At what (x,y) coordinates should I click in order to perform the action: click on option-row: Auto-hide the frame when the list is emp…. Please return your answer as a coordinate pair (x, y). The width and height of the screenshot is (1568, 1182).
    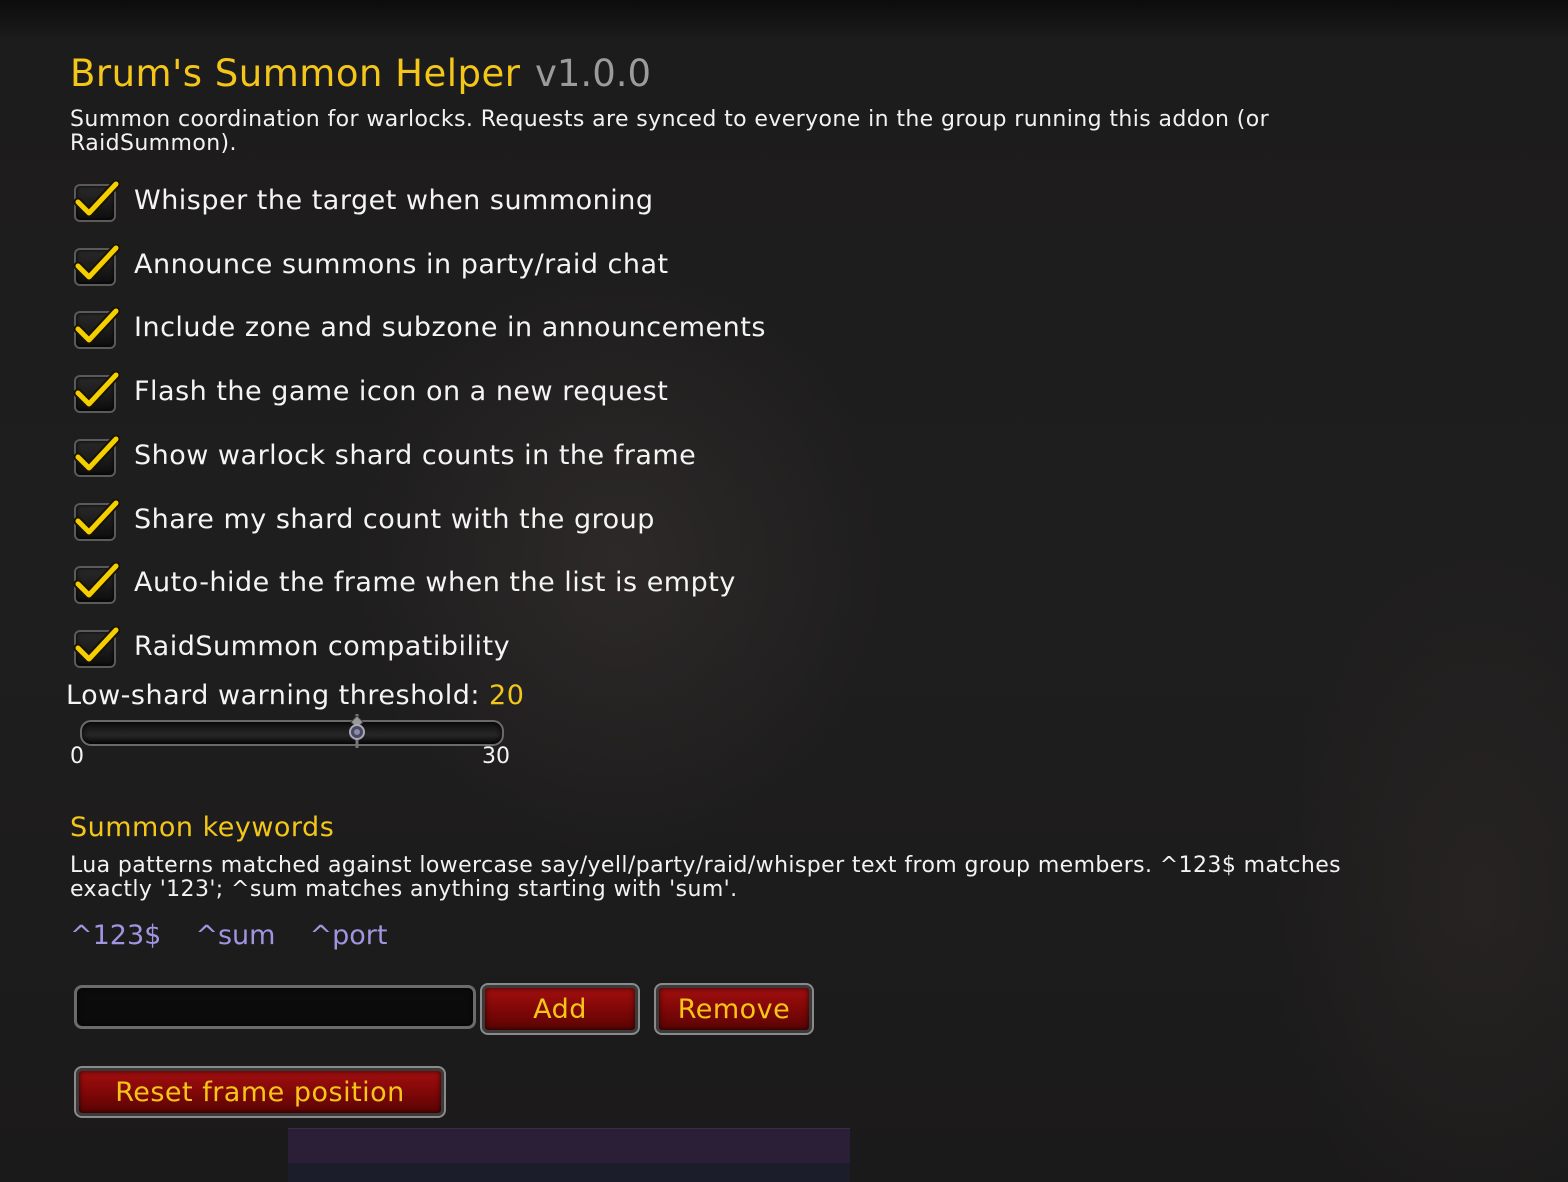
    Looking at the image, I should click on (404, 582).